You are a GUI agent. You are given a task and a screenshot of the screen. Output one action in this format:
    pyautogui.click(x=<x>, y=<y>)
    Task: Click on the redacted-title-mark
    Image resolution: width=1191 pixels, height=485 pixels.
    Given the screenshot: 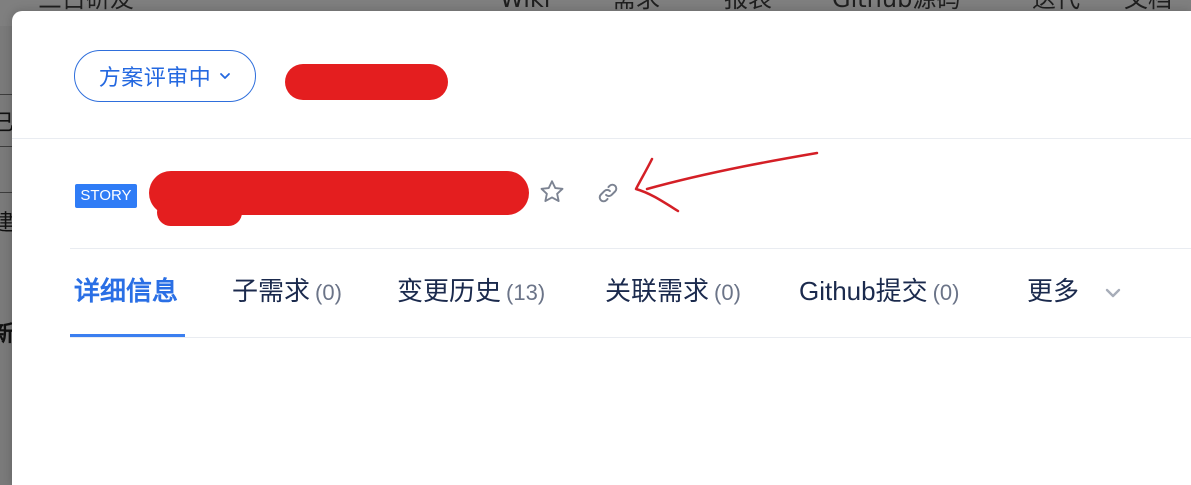 What is the action you would take?
    pyautogui.click(x=366, y=82)
    